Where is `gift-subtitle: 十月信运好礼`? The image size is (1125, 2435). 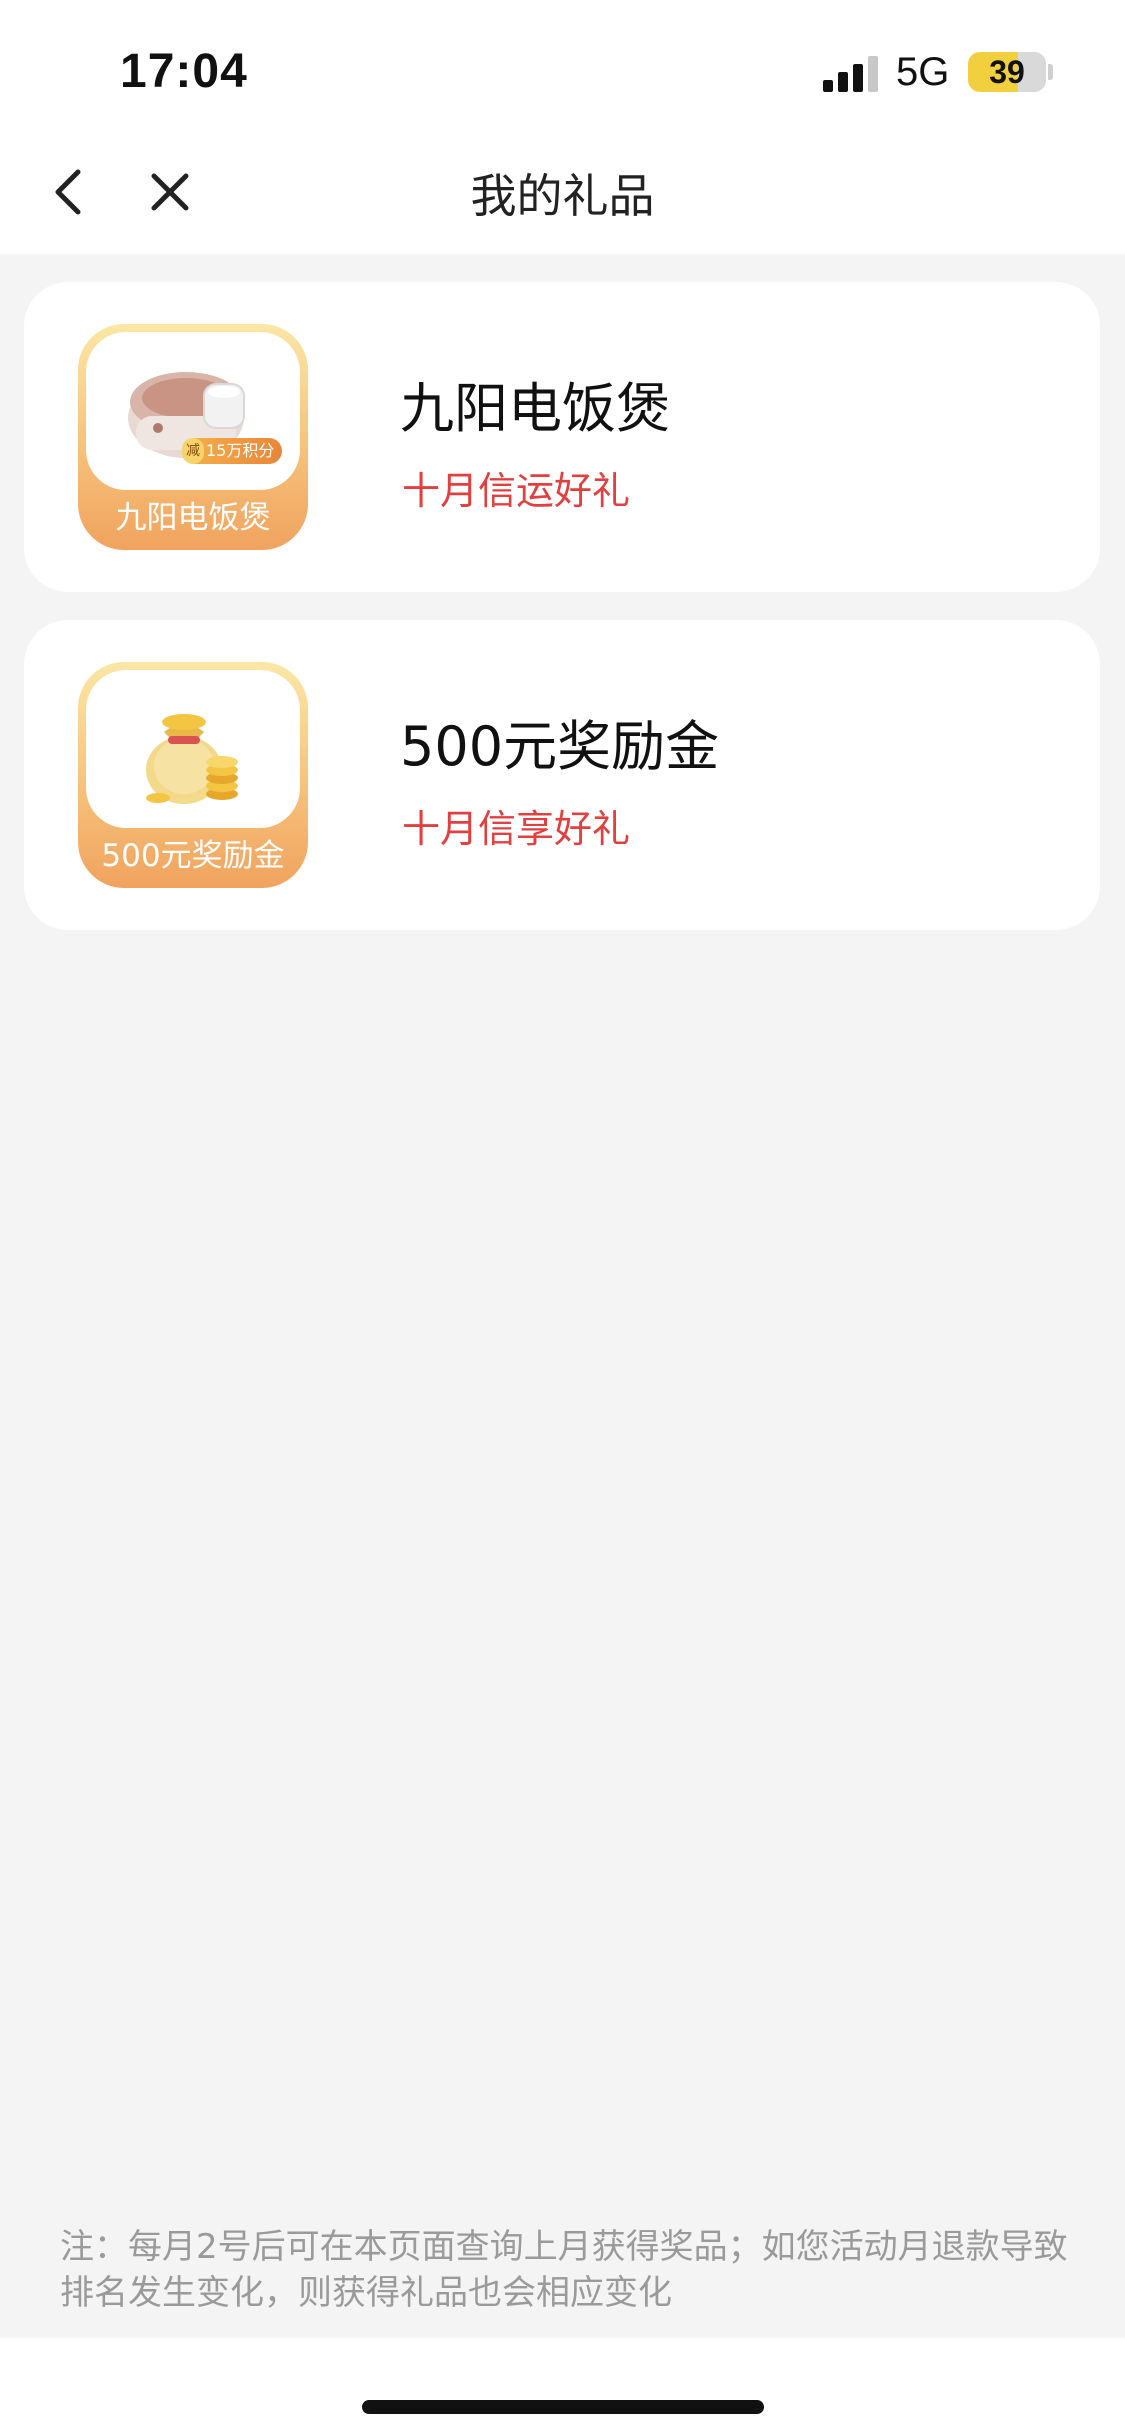
gift-subtitle: 十月信运好礼 is located at coordinates (516, 491).